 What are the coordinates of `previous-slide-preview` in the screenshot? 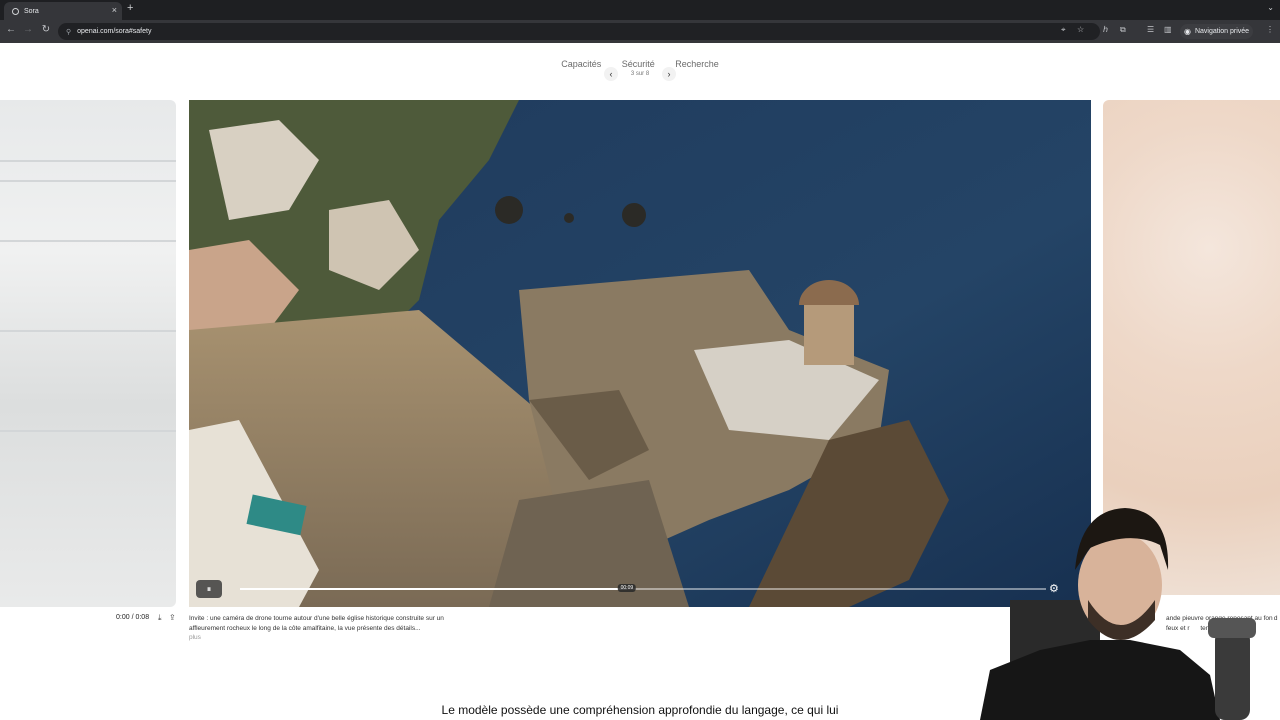 It's located at (88, 353).